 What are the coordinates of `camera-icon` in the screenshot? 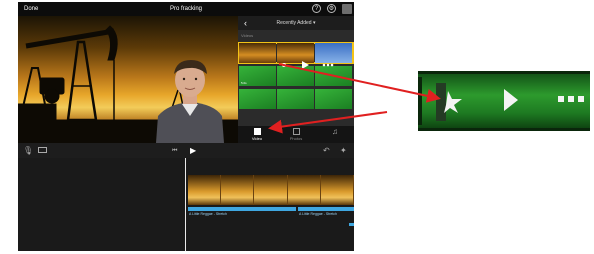 It's located at (42, 150).